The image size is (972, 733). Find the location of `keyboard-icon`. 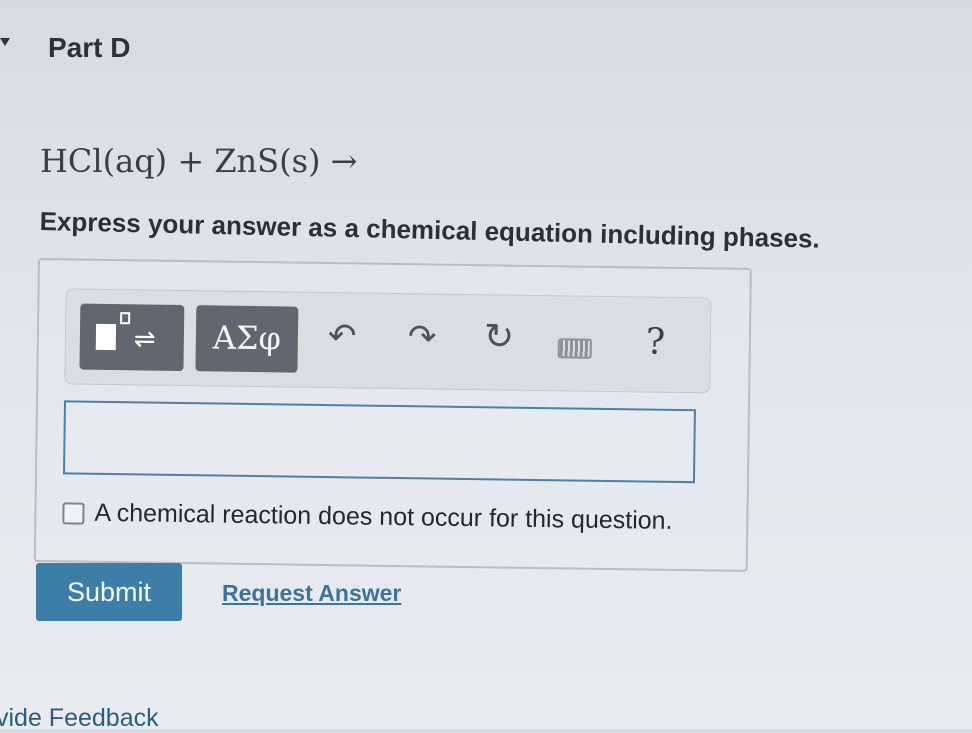

keyboard-icon is located at coordinates (574, 348).